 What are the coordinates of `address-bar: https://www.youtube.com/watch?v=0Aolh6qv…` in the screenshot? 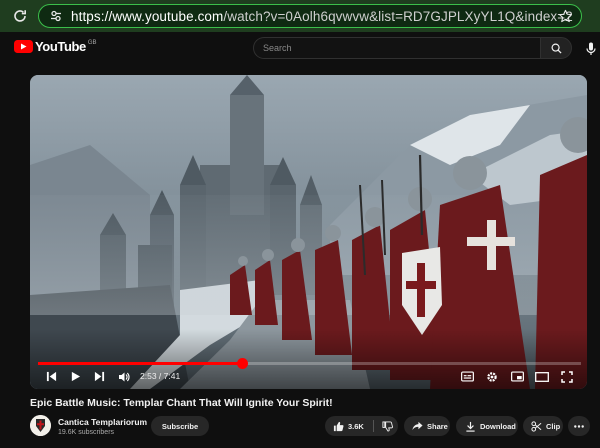 It's located at (310, 16).